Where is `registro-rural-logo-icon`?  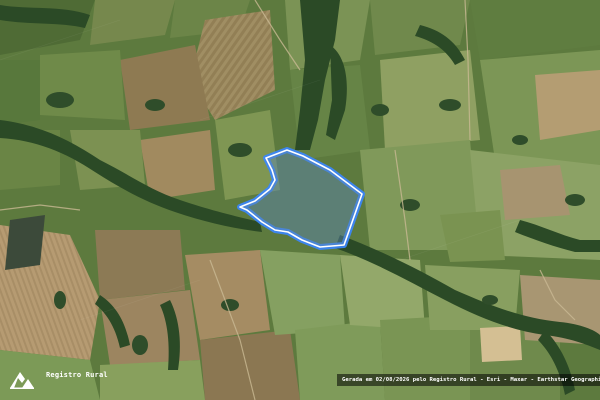
registro-rural-logo-icon is located at coordinates (22, 380).